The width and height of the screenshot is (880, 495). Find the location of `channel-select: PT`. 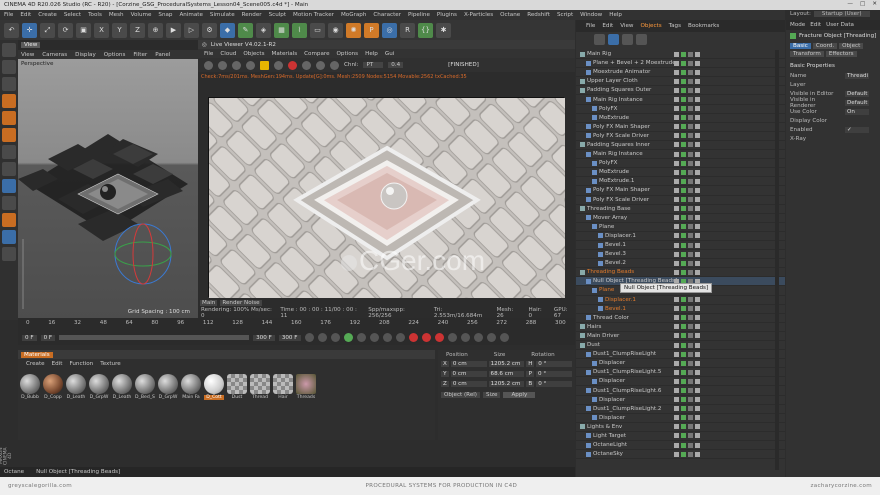

channel-select: PT is located at coordinates (373, 65).